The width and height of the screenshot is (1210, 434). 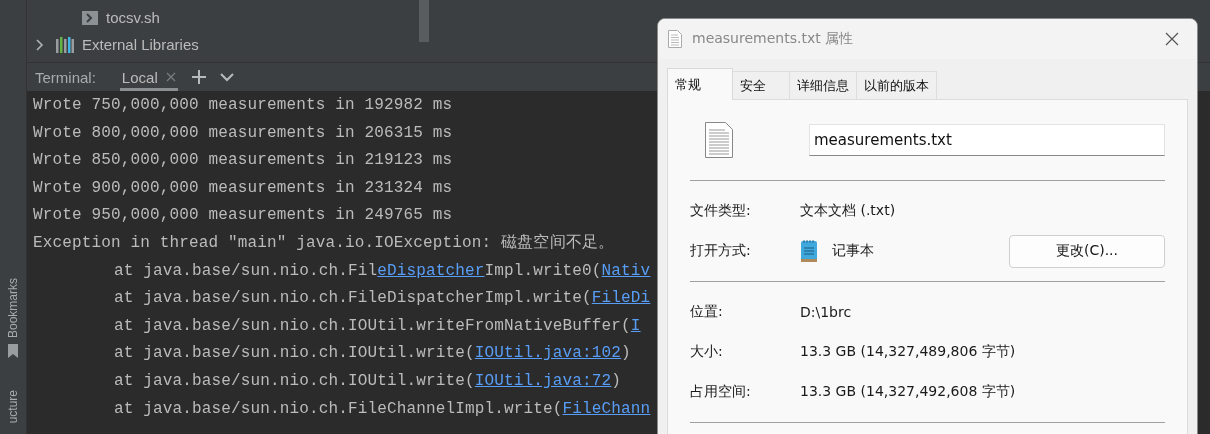 I want to click on chevron-icon, so click(x=40, y=44).